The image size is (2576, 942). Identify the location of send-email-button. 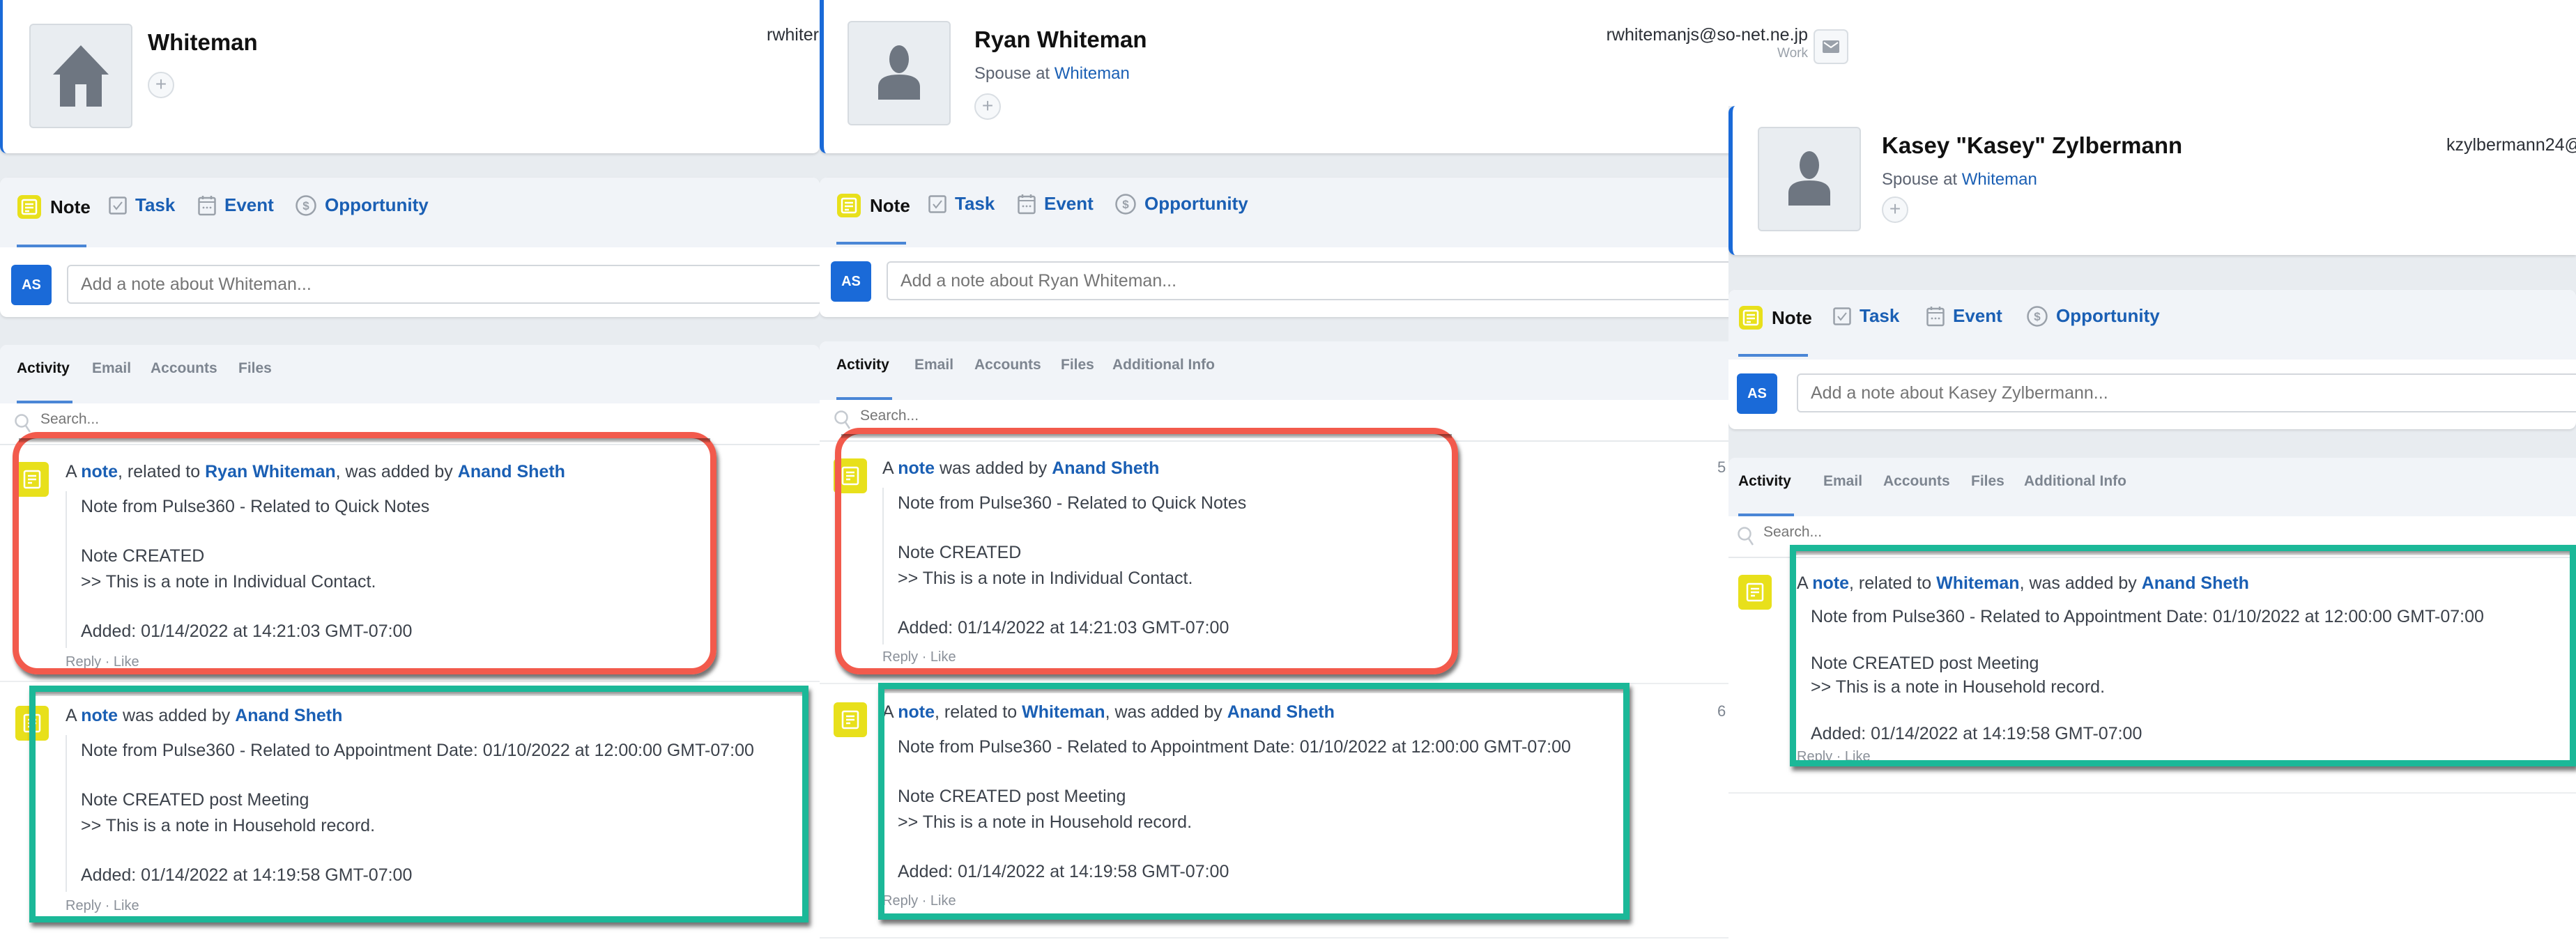
(1831, 46).